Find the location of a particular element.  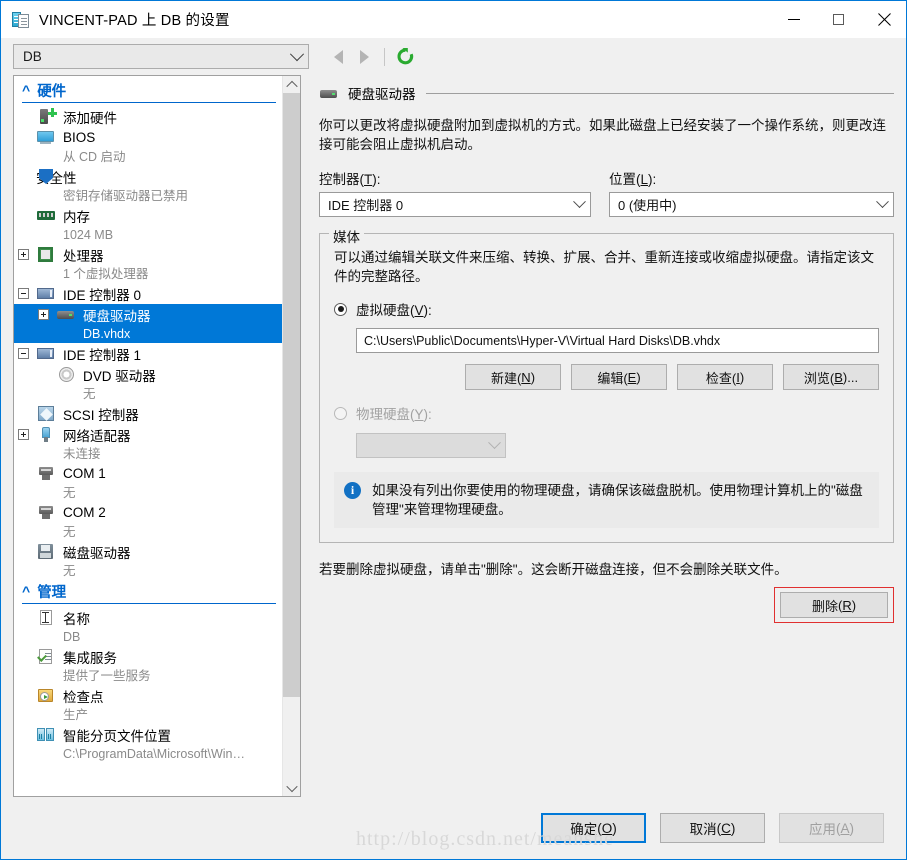

physical-disk-dropdown is located at coordinates (431, 445).